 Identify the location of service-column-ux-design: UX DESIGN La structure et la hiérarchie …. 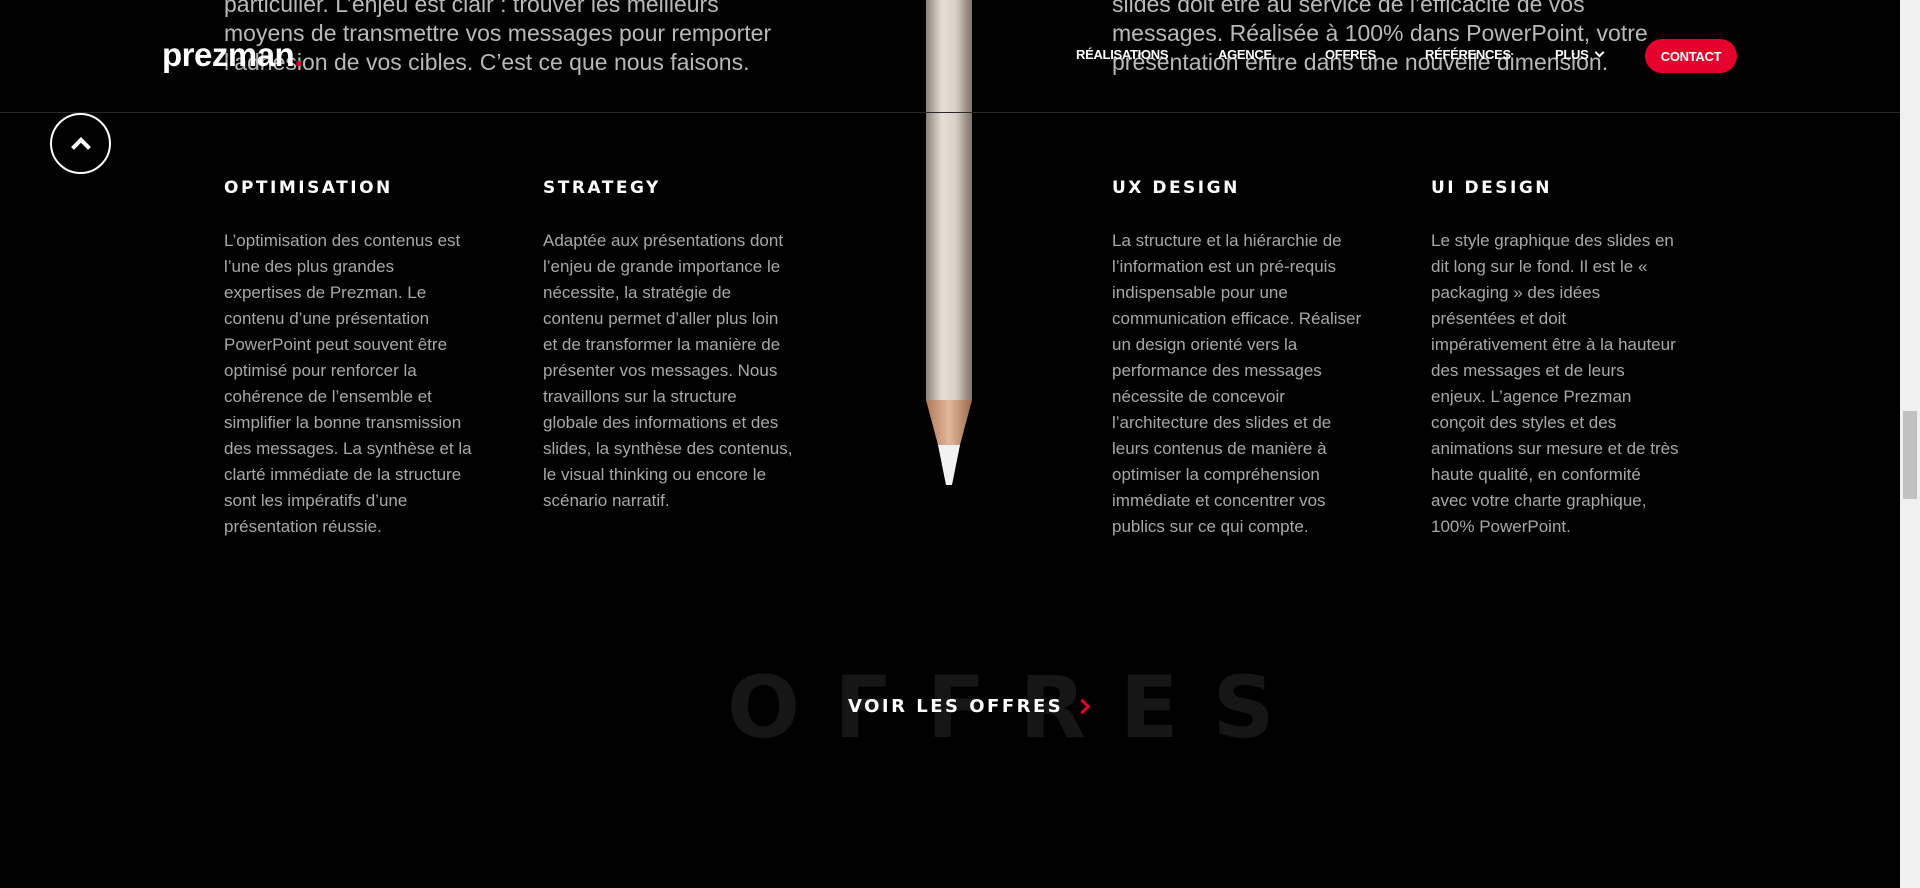
(1237, 359).